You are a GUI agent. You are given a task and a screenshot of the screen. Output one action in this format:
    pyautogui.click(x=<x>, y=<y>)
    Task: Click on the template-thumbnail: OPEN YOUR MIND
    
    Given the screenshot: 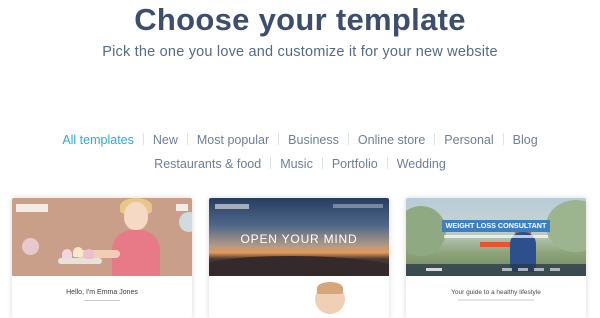 What is the action you would take?
    pyautogui.click(x=299, y=237)
    